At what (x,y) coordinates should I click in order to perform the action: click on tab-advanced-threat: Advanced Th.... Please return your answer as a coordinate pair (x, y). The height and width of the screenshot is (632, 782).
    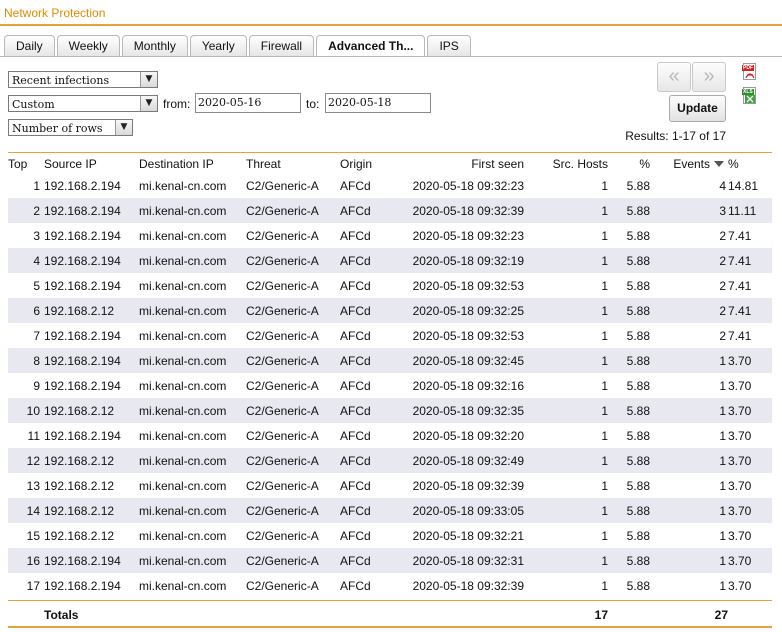
    Looking at the image, I should click on (371, 45).